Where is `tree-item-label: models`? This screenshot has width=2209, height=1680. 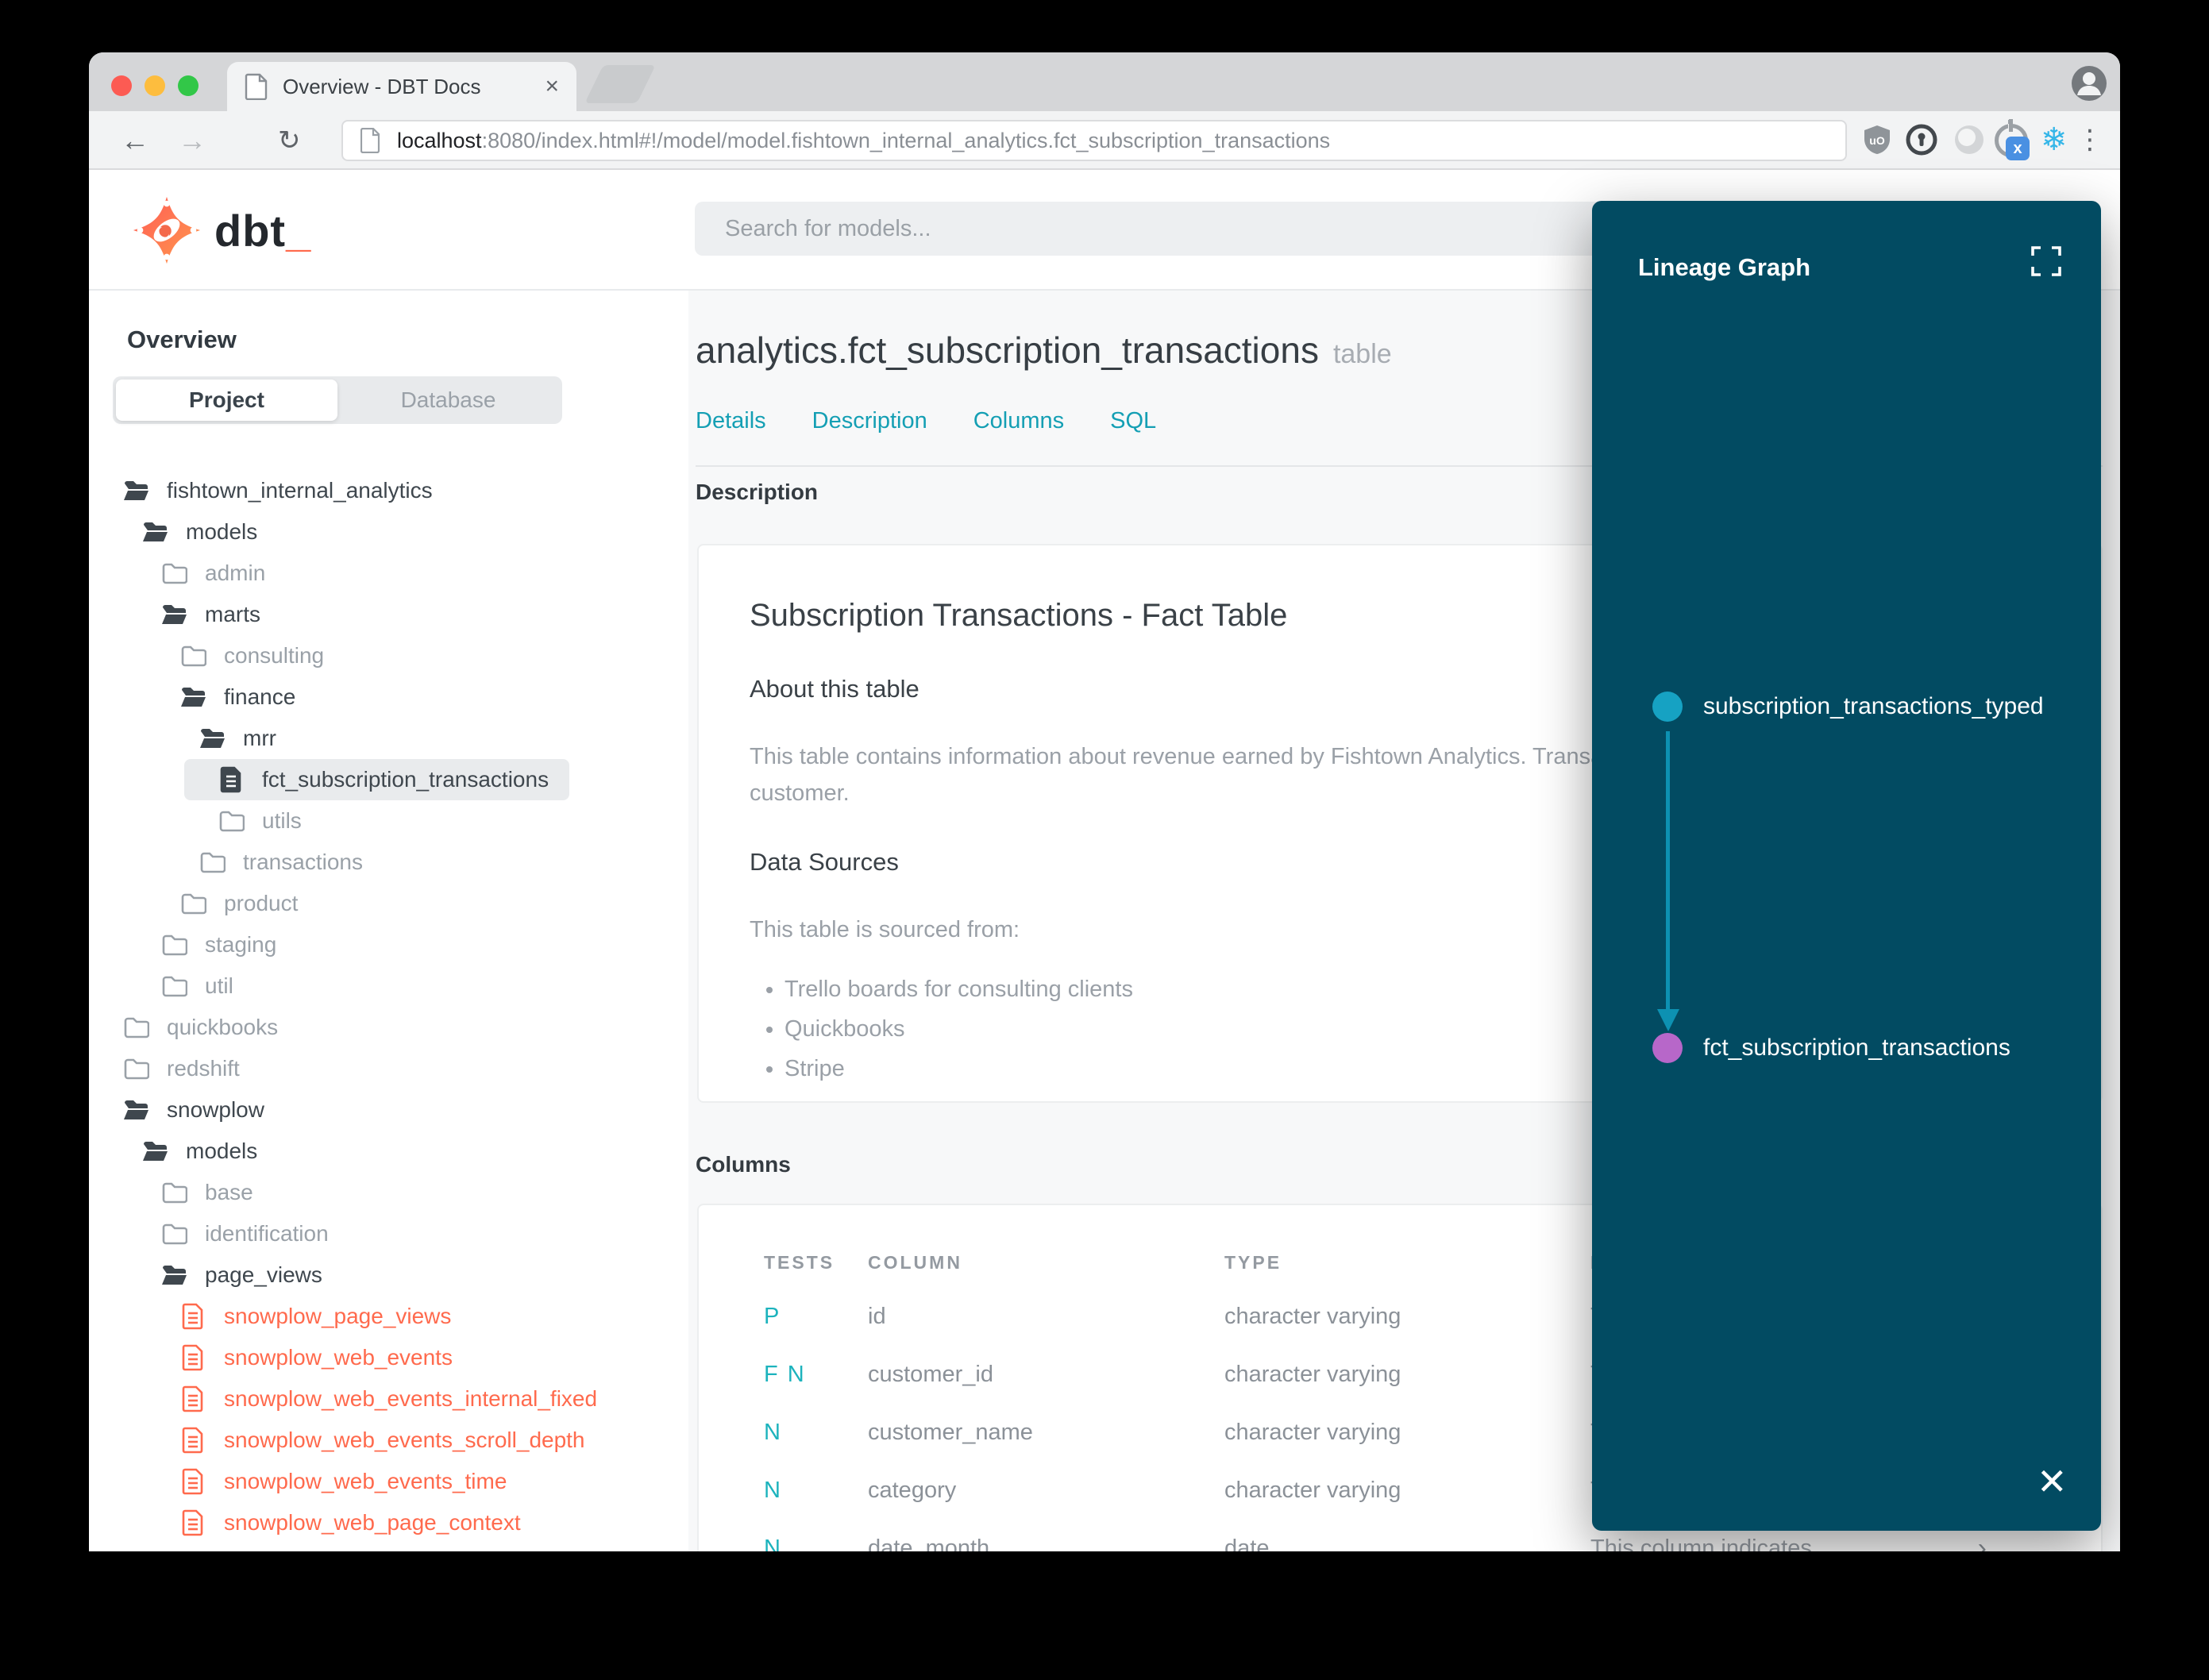
tree-item-label: models is located at coordinates (222, 1151).